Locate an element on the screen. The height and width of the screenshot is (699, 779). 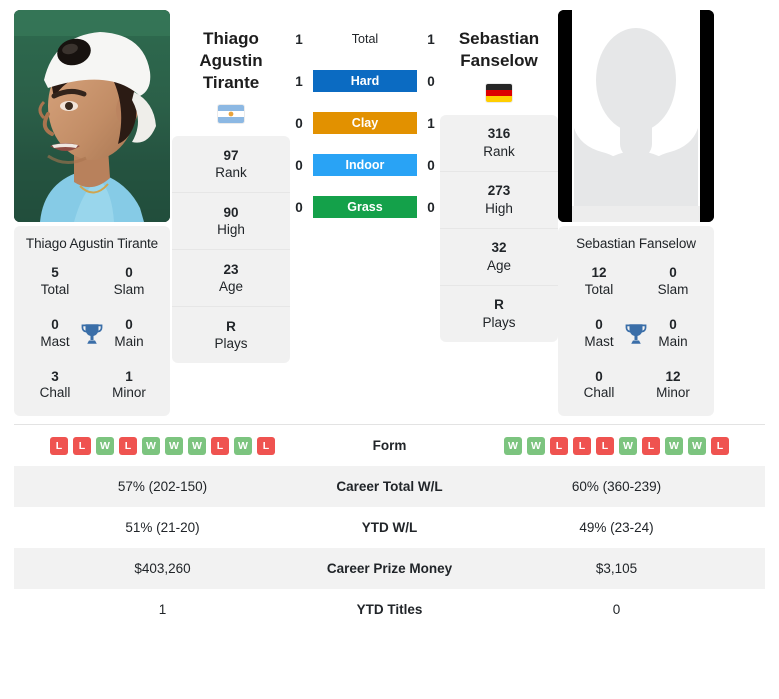
surface-row-grass: 0 Grass 0 is located at coordinates (365, 207).